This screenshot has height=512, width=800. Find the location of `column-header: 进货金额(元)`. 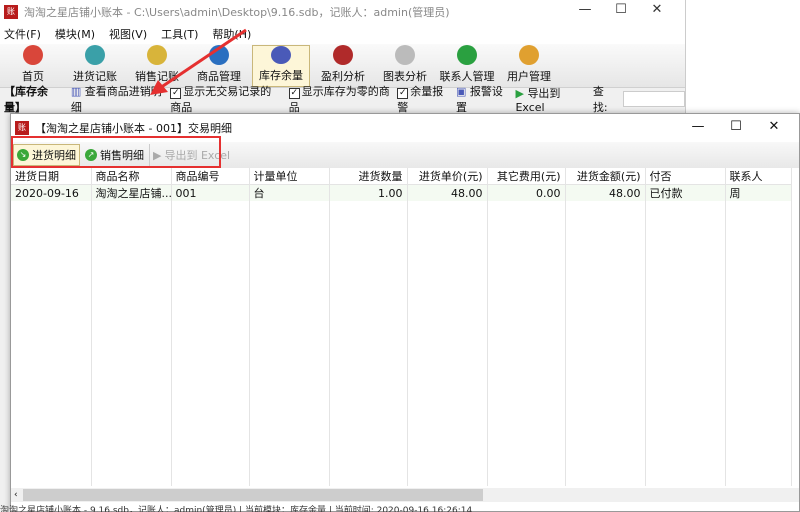

column-header: 进货金额(元) is located at coordinates (605, 176).